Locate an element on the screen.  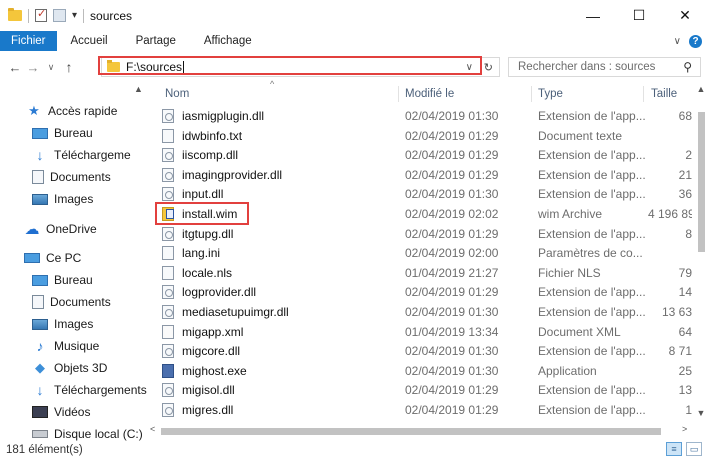
file-name: lang.ini is located at coordinates (201, 253).